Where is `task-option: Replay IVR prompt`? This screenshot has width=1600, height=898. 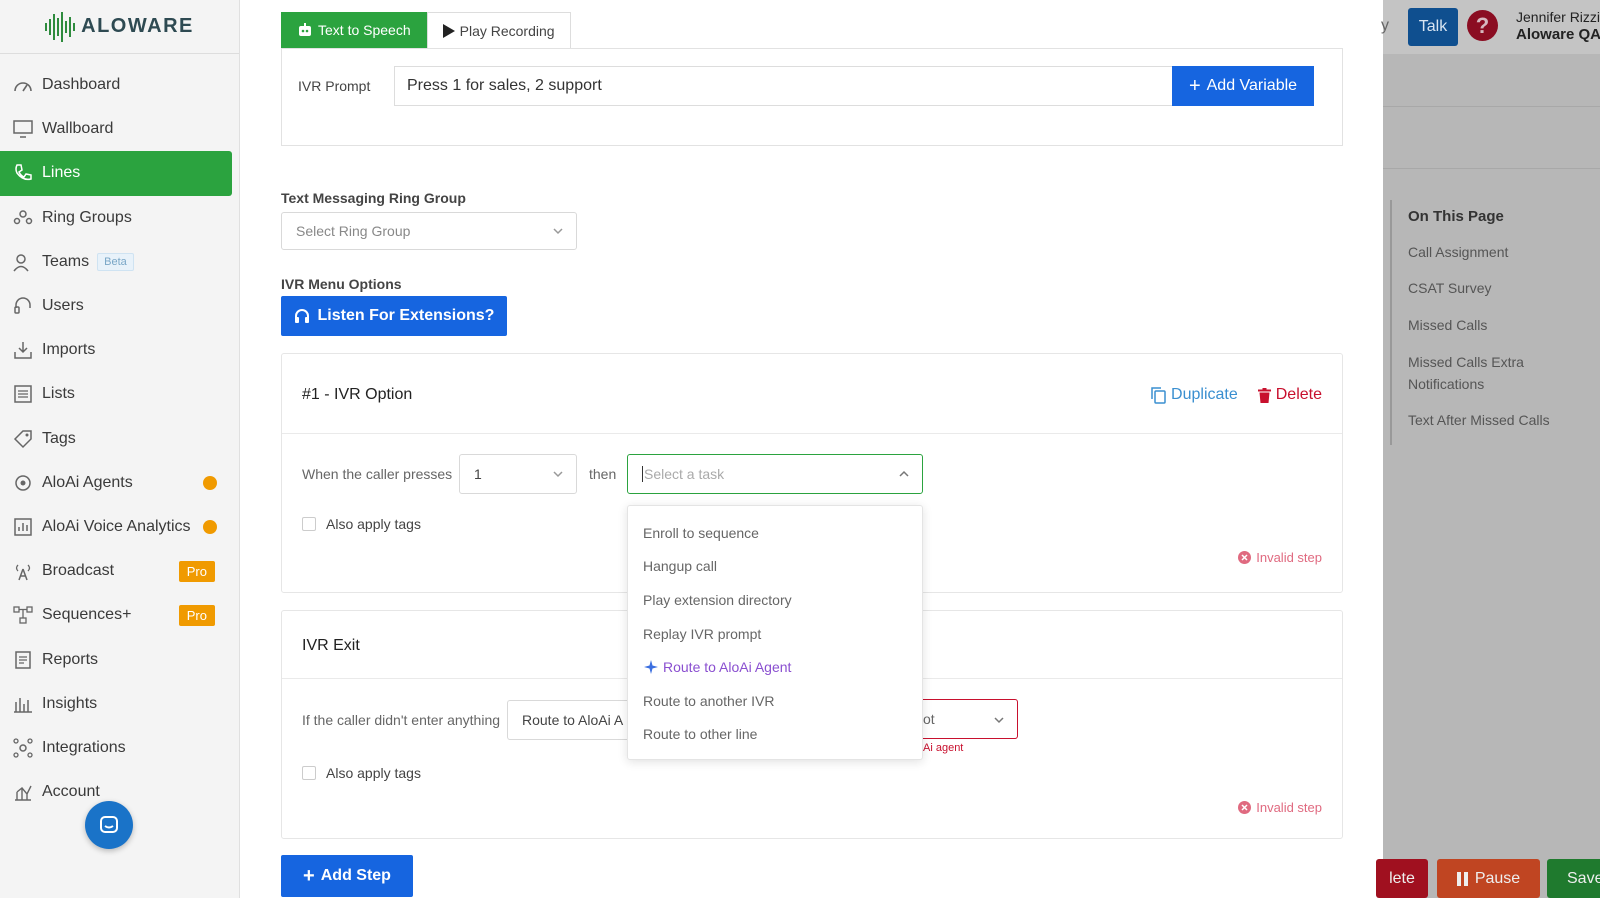 task-option: Replay IVR prompt is located at coordinates (775, 634).